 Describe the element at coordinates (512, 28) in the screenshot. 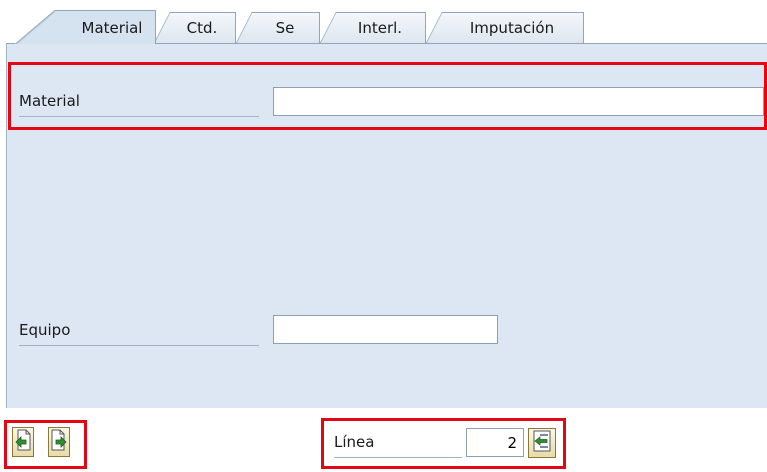

I see `tab-imputacion-label: Imputación` at that location.